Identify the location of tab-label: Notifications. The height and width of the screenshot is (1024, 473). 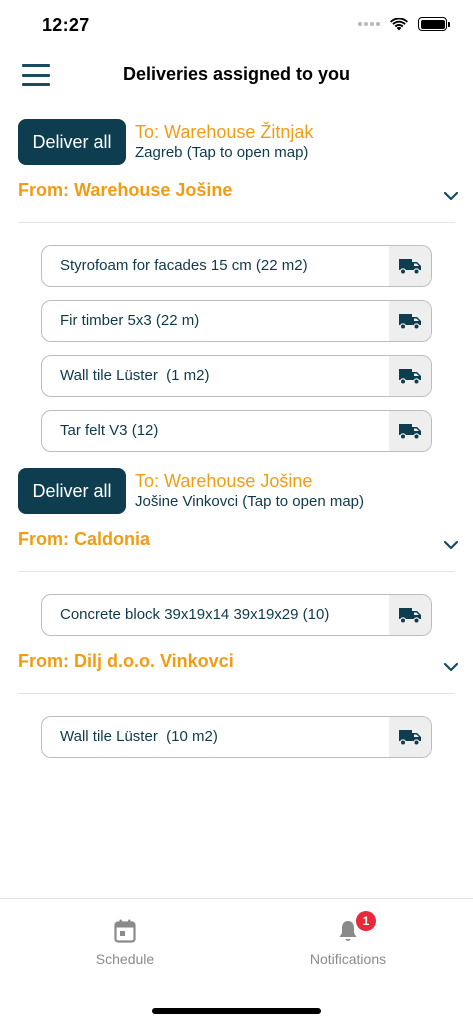
(348, 959).